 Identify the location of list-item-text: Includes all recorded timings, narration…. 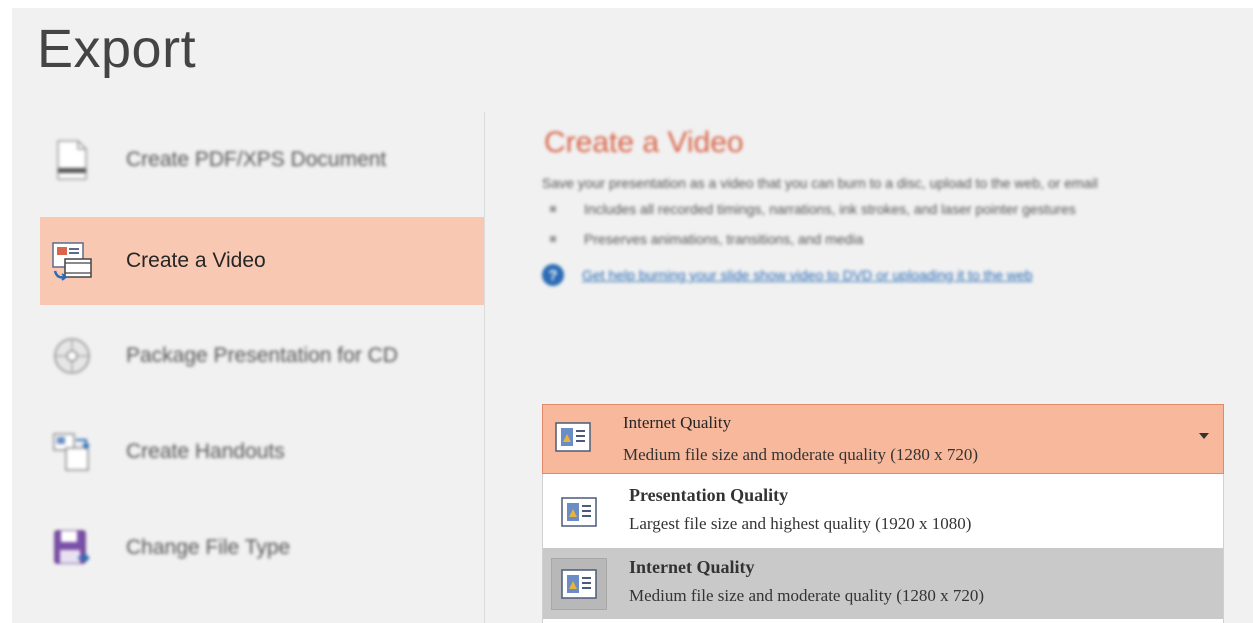
(830, 209).